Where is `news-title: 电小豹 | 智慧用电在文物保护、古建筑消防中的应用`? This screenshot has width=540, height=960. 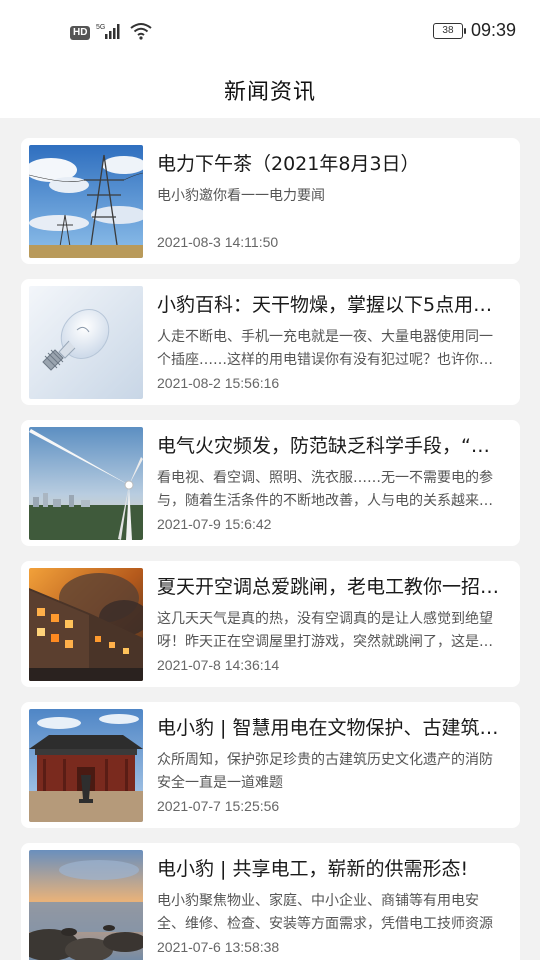 news-title: 电小豹 | 智慧用电在文物保护、古建筑消防中的应用 is located at coordinates (332, 728).